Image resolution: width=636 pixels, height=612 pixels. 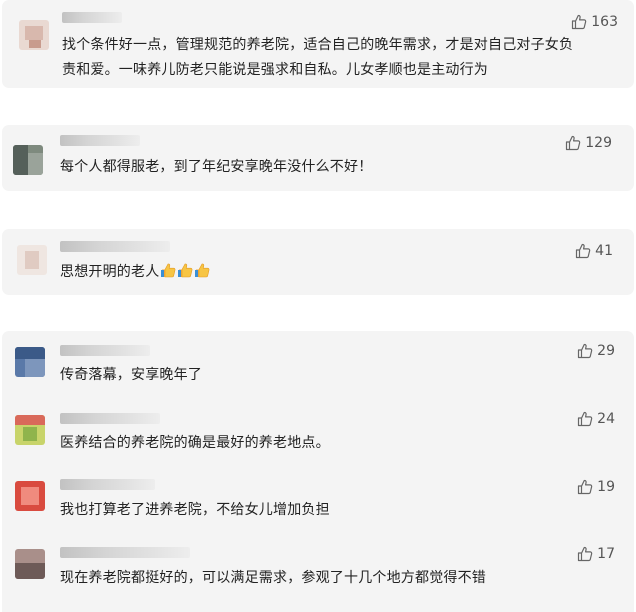 What do you see at coordinates (216, 167) in the screenshot?
I see `comment-text: 每个人都得服老，到了年纪安享晚年没什么不好！` at bounding box center [216, 167].